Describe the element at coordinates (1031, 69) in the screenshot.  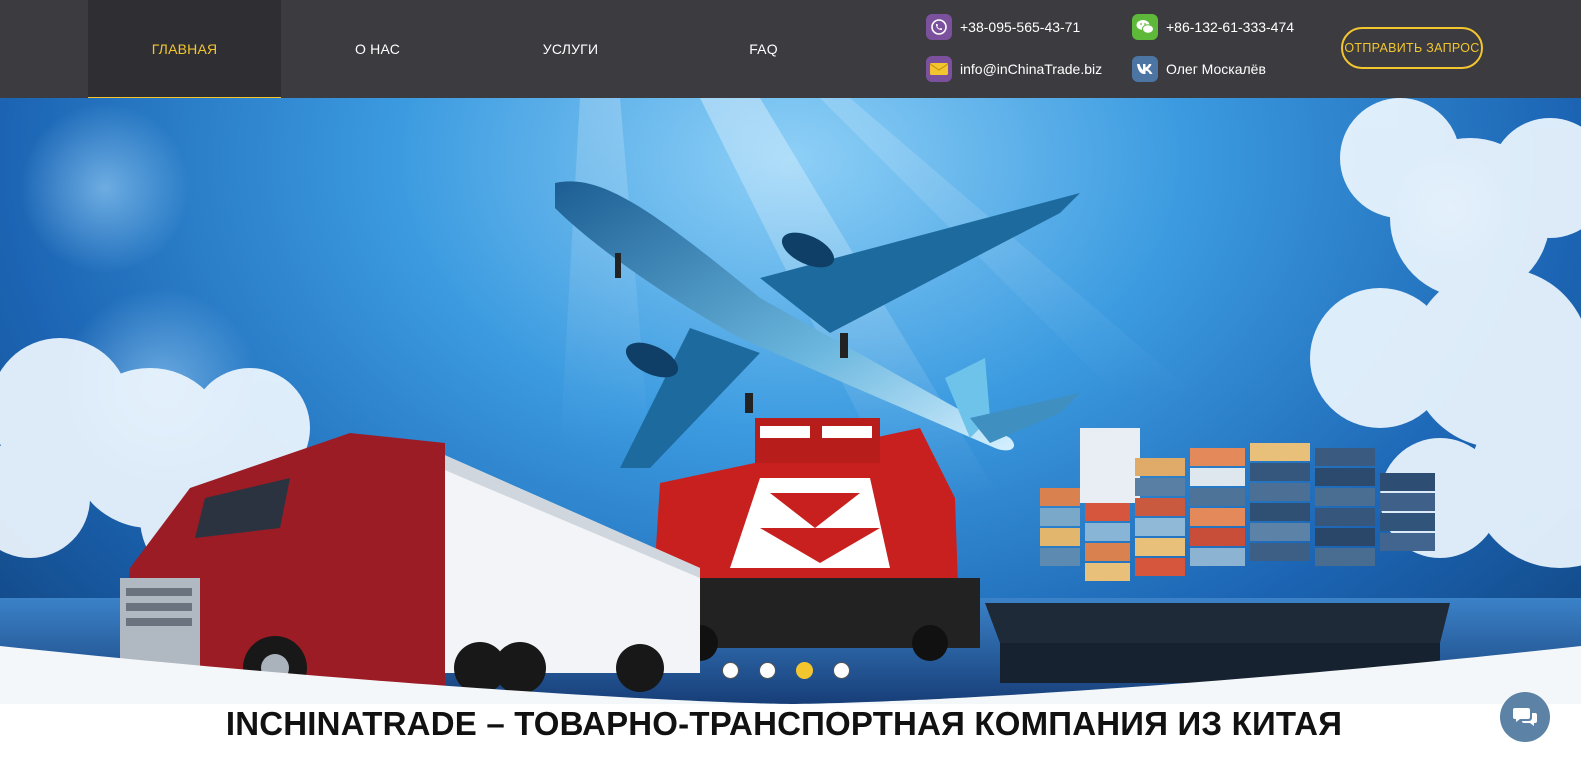
I see `email-address: info@inChinaTrade.biz` at that location.